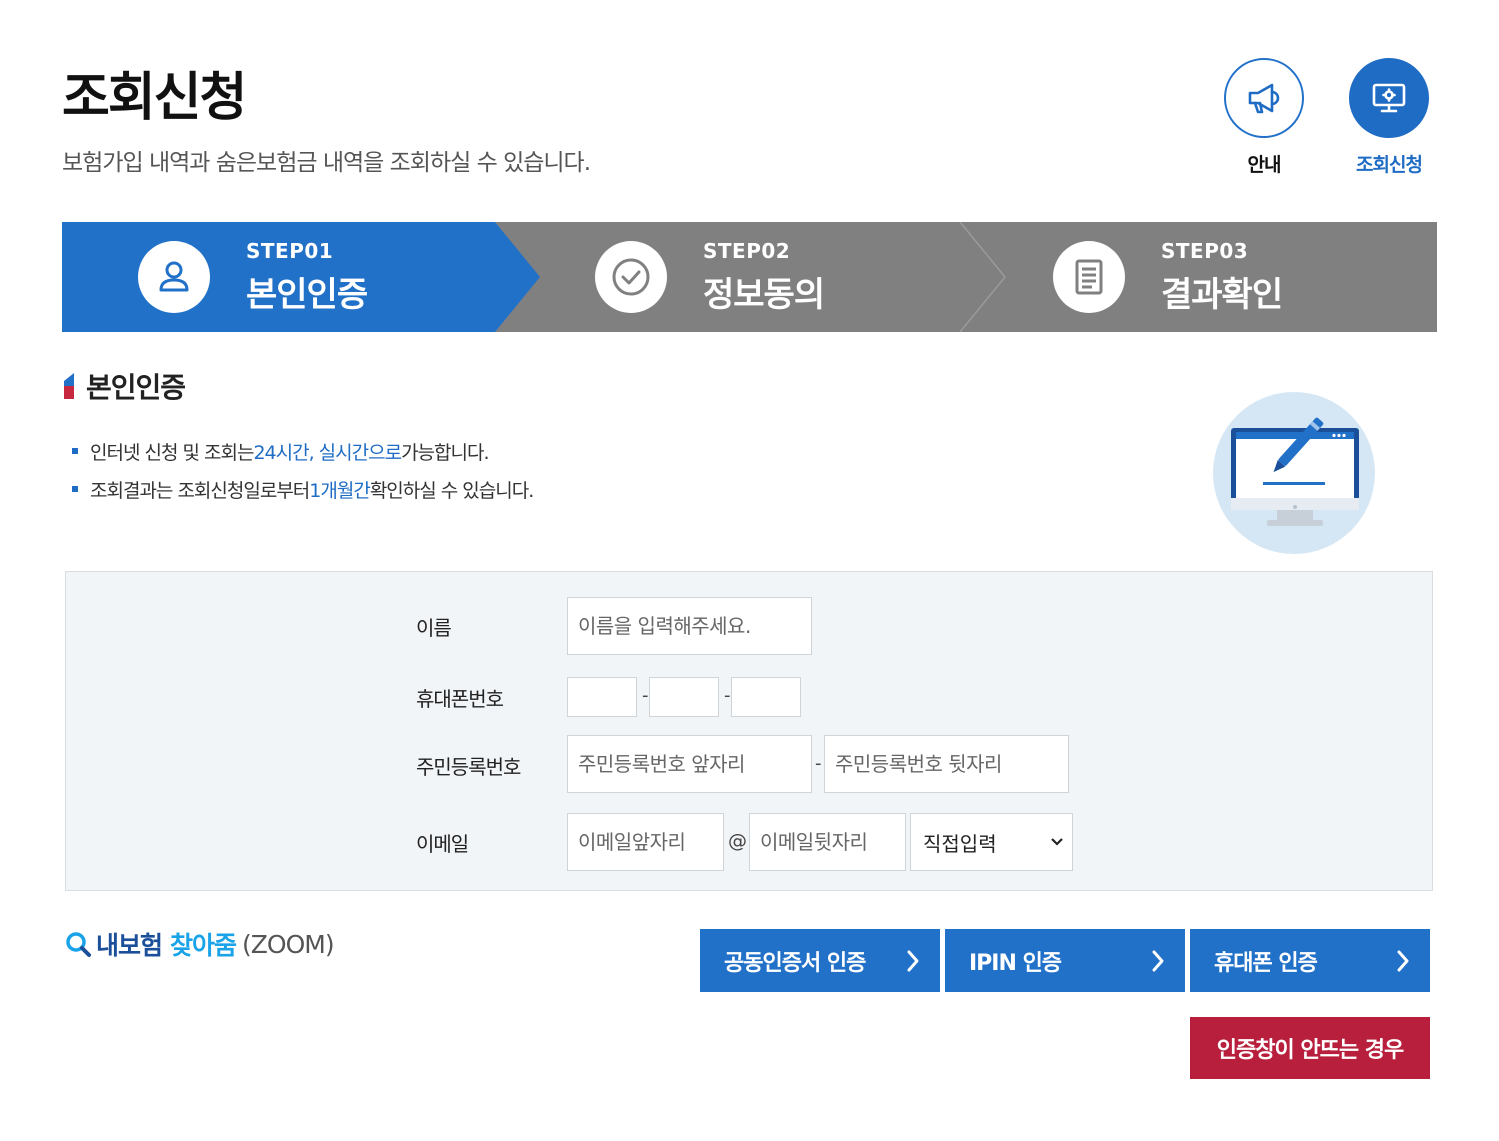 The width and height of the screenshot is (1499, 1141). Describe the element at coordinates (631, 277) in the screenshot. I see `check-circle-icon` at that location.